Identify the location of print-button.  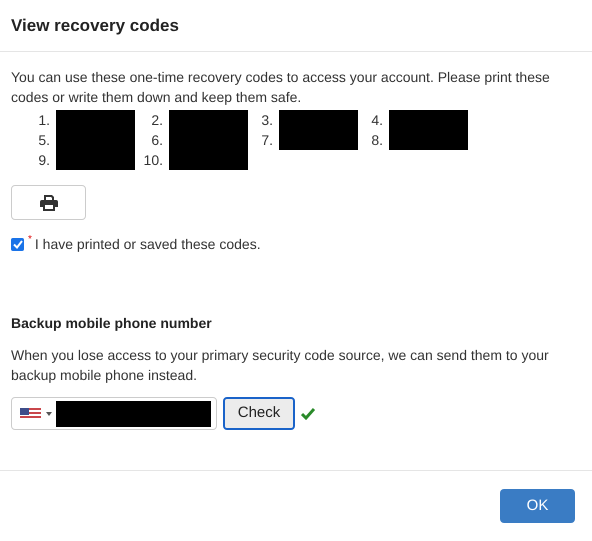
(48, 202).